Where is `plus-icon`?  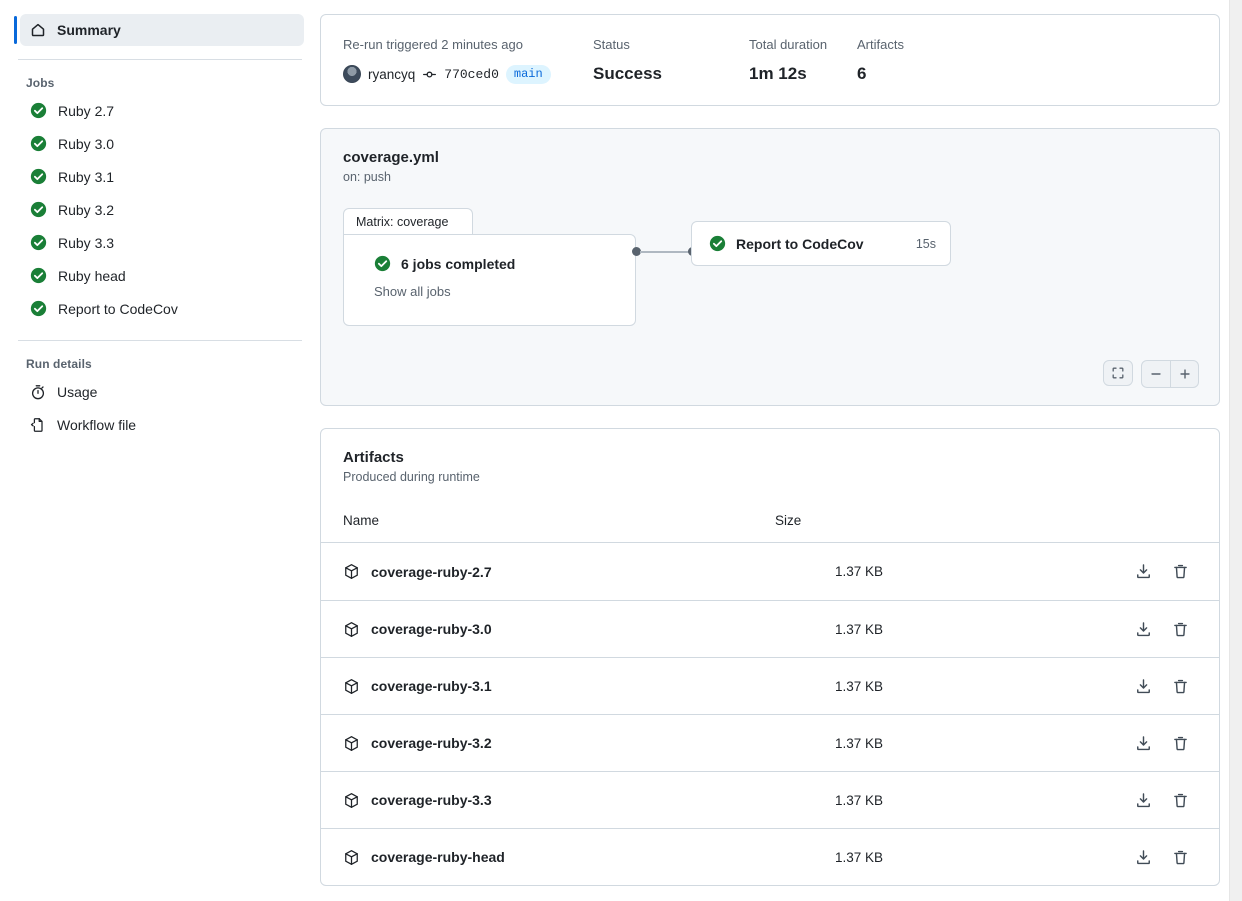 plus-icon is located at coordinates (1185, 374).